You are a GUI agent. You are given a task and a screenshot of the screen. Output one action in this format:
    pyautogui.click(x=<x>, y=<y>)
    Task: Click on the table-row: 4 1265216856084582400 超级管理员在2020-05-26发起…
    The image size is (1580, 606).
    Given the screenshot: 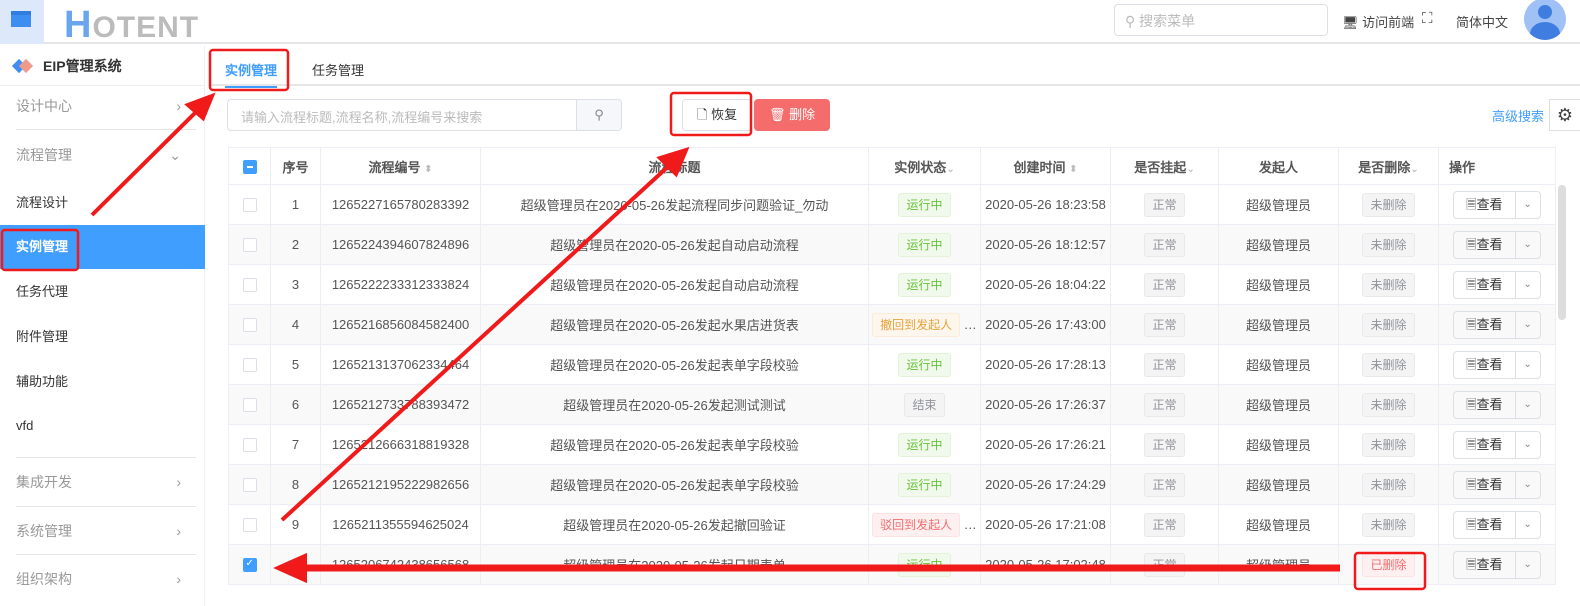 What is the action you would take?
    pyautogui.click(x=892, y=324)
    